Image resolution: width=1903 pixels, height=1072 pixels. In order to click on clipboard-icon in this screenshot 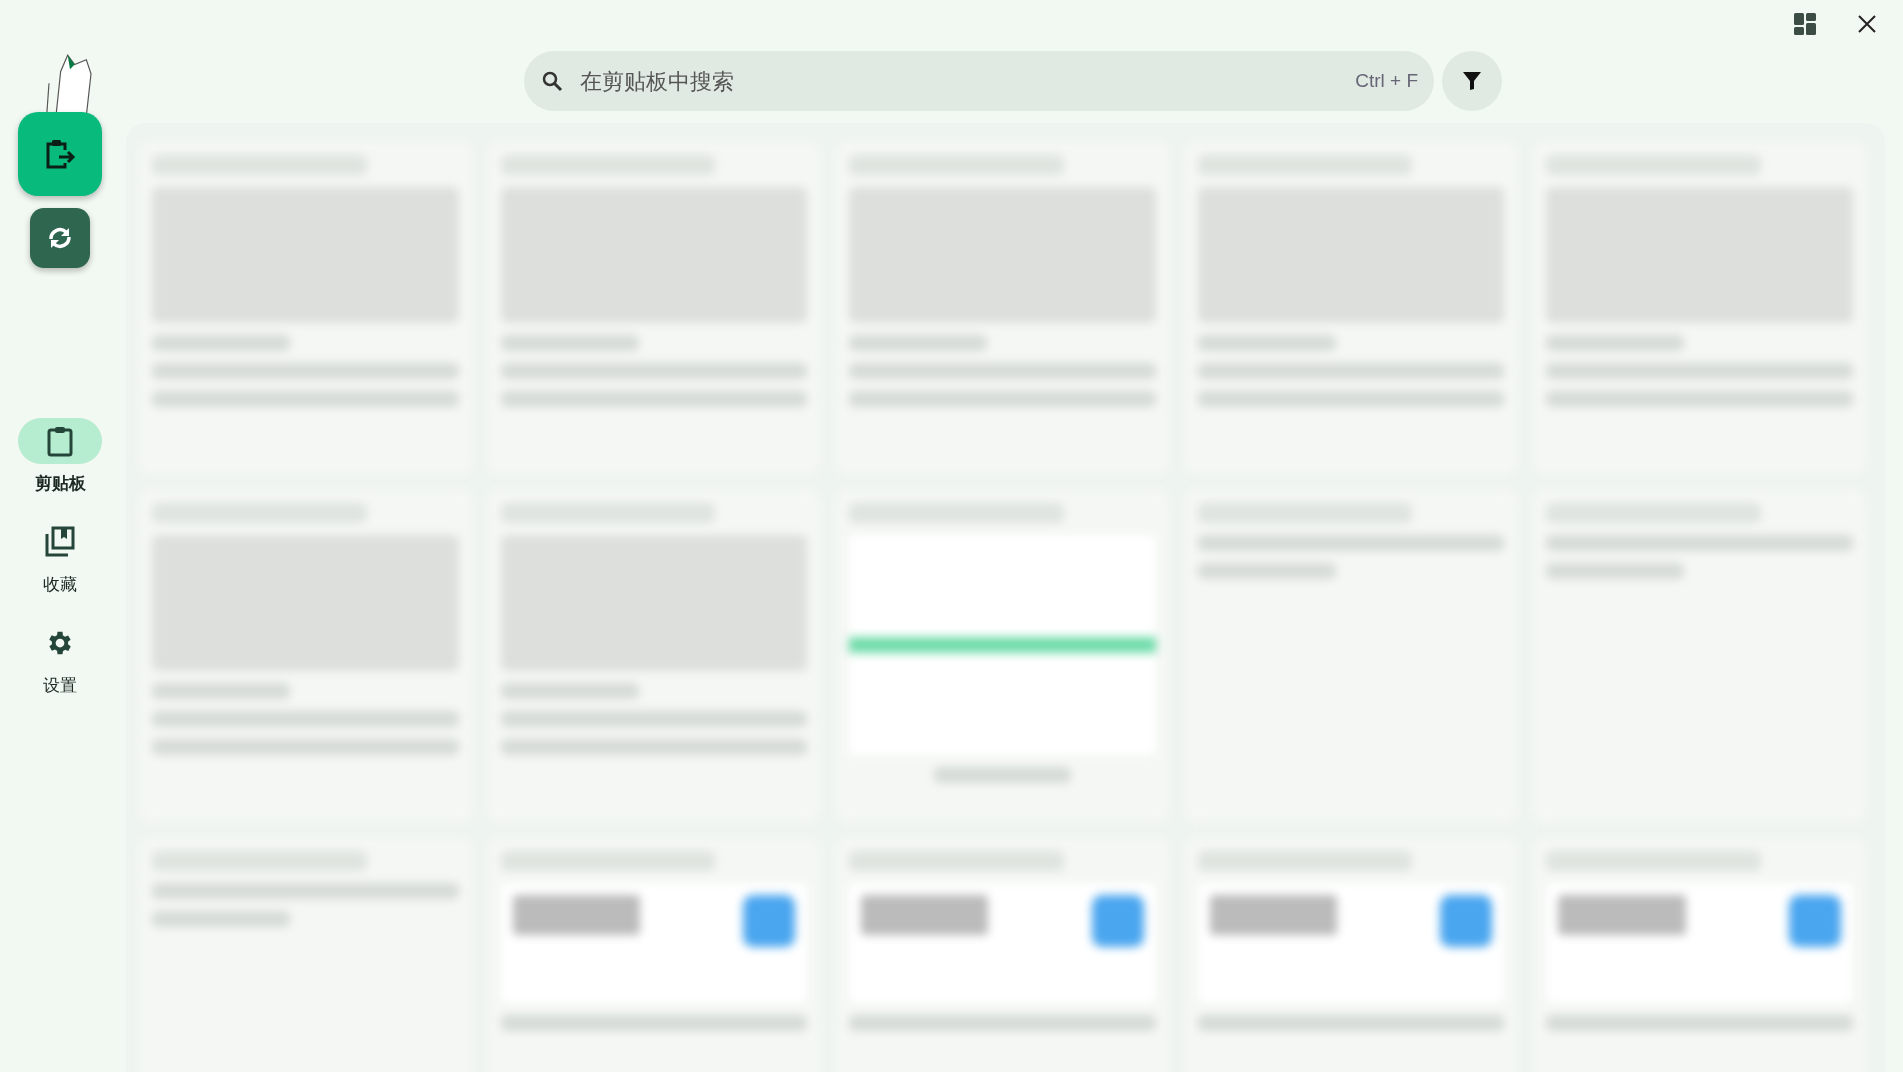, I will do `click(60, 441)`.